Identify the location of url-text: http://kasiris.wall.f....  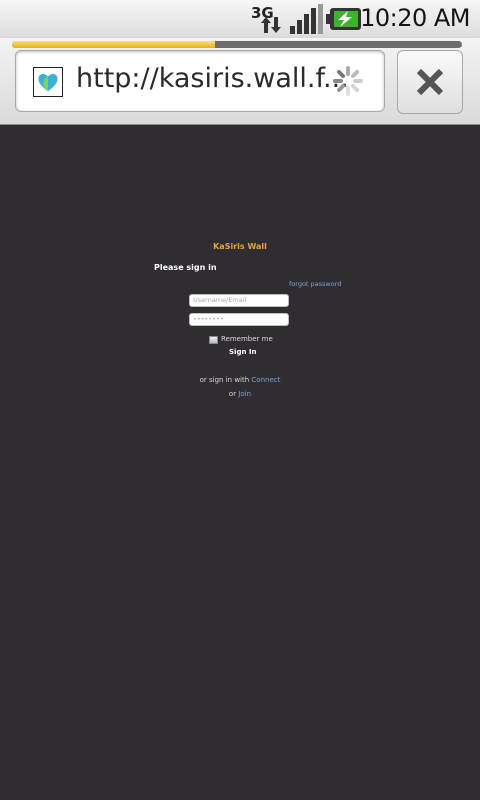
(212, 78).